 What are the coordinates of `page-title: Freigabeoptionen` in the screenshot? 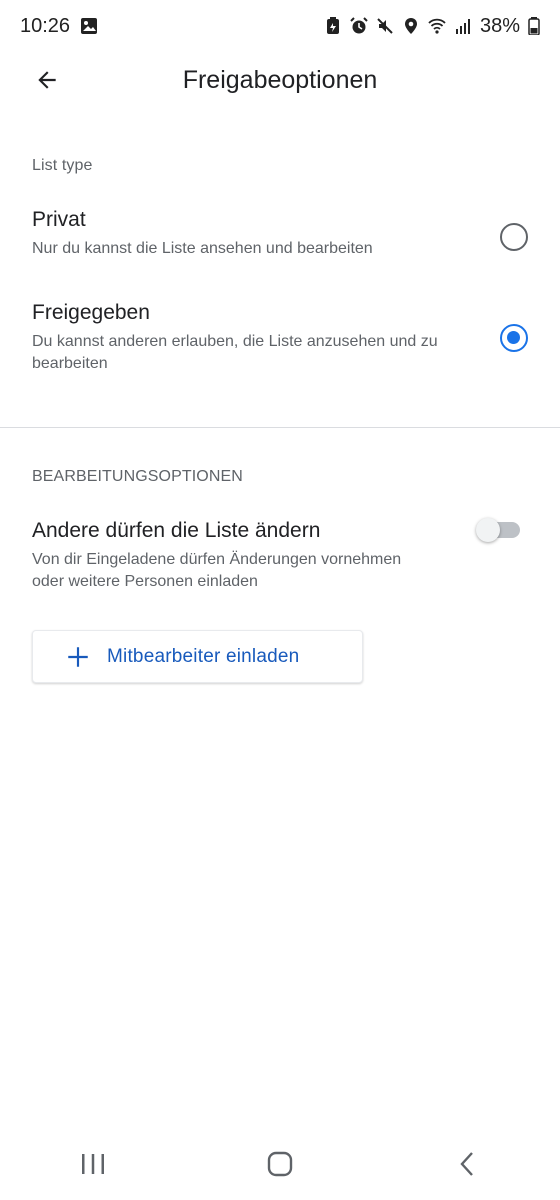 It's located at (280, 80).